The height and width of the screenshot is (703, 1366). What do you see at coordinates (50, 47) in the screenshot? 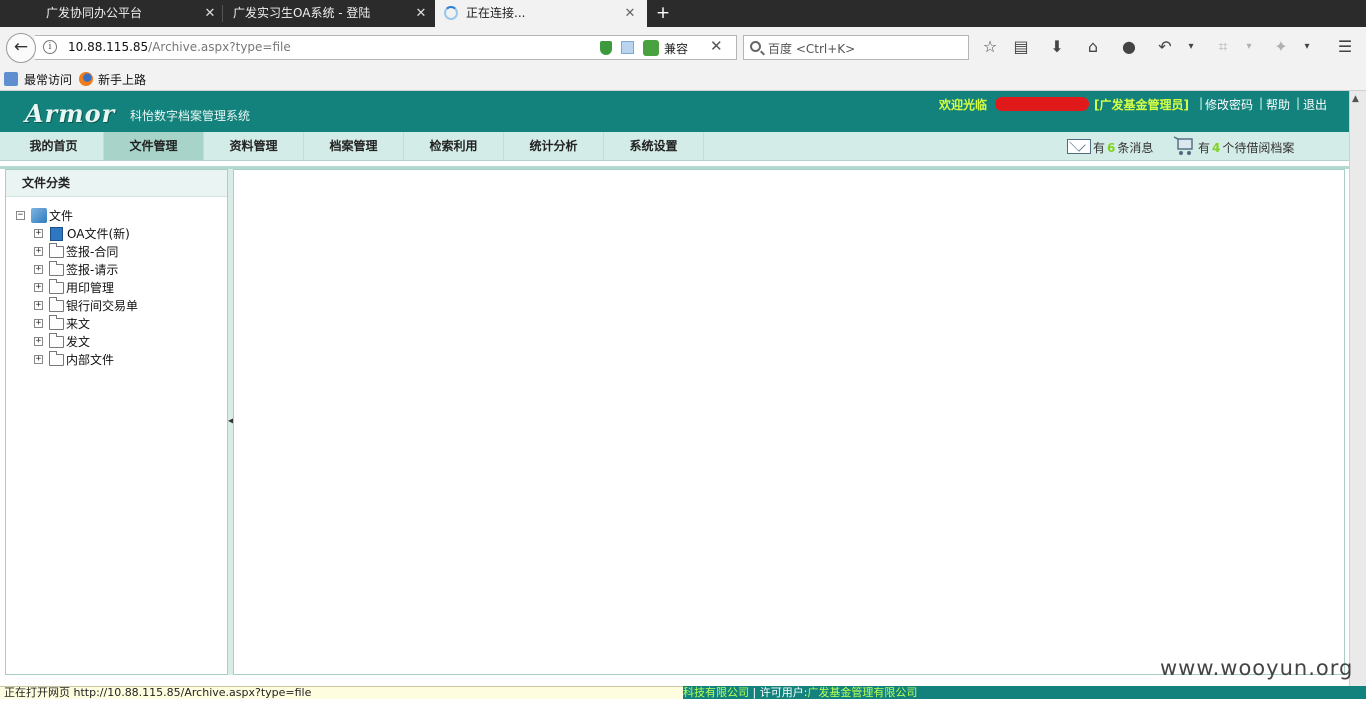
I see `info-icon: i` at bounding box center [50, 47].